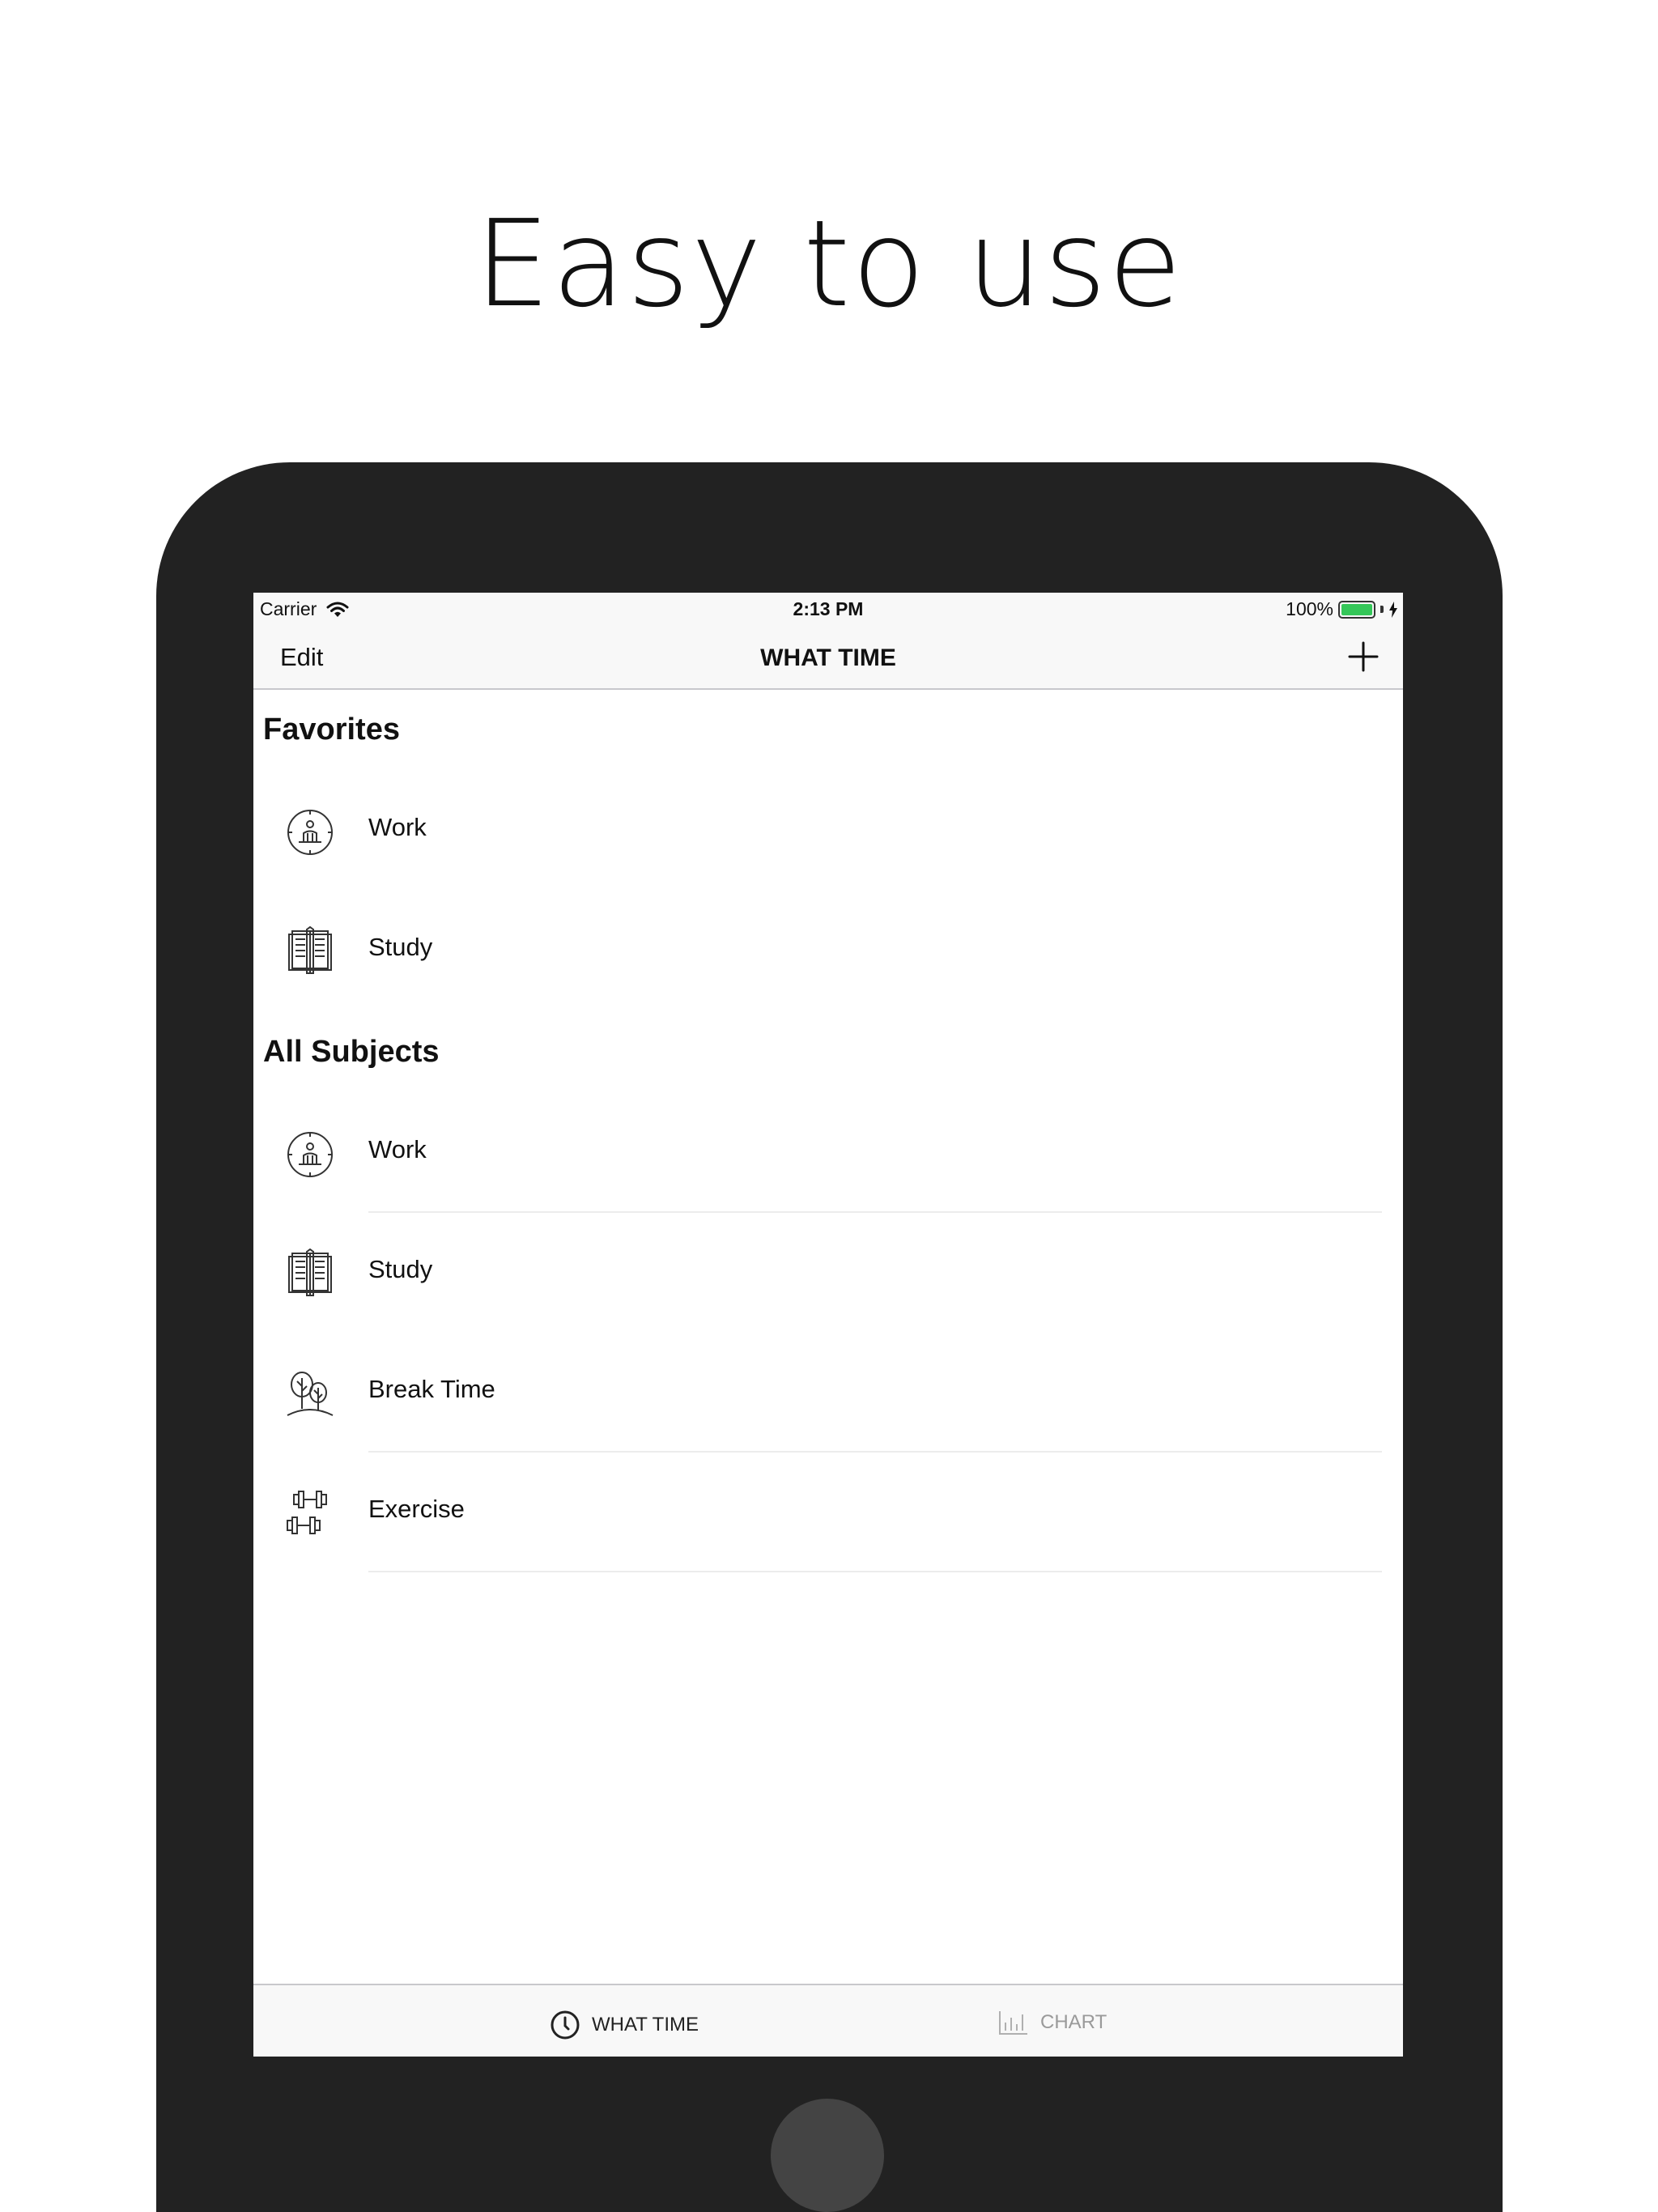 The image size is (1658, 2212). I want to click on charging-bolt-icon, so click(1393, 610).